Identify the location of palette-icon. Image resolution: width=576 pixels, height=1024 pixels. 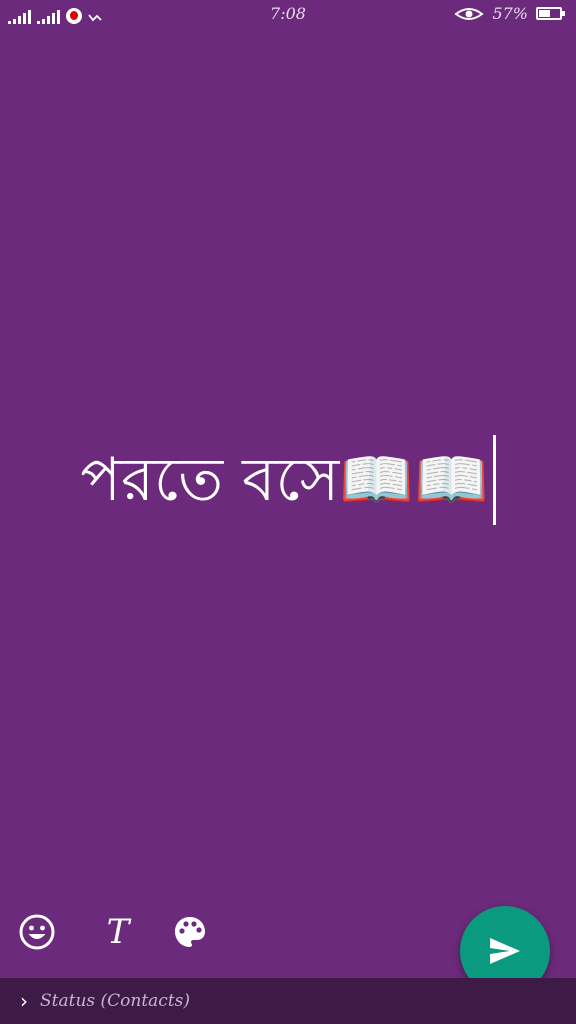
(190, 932).